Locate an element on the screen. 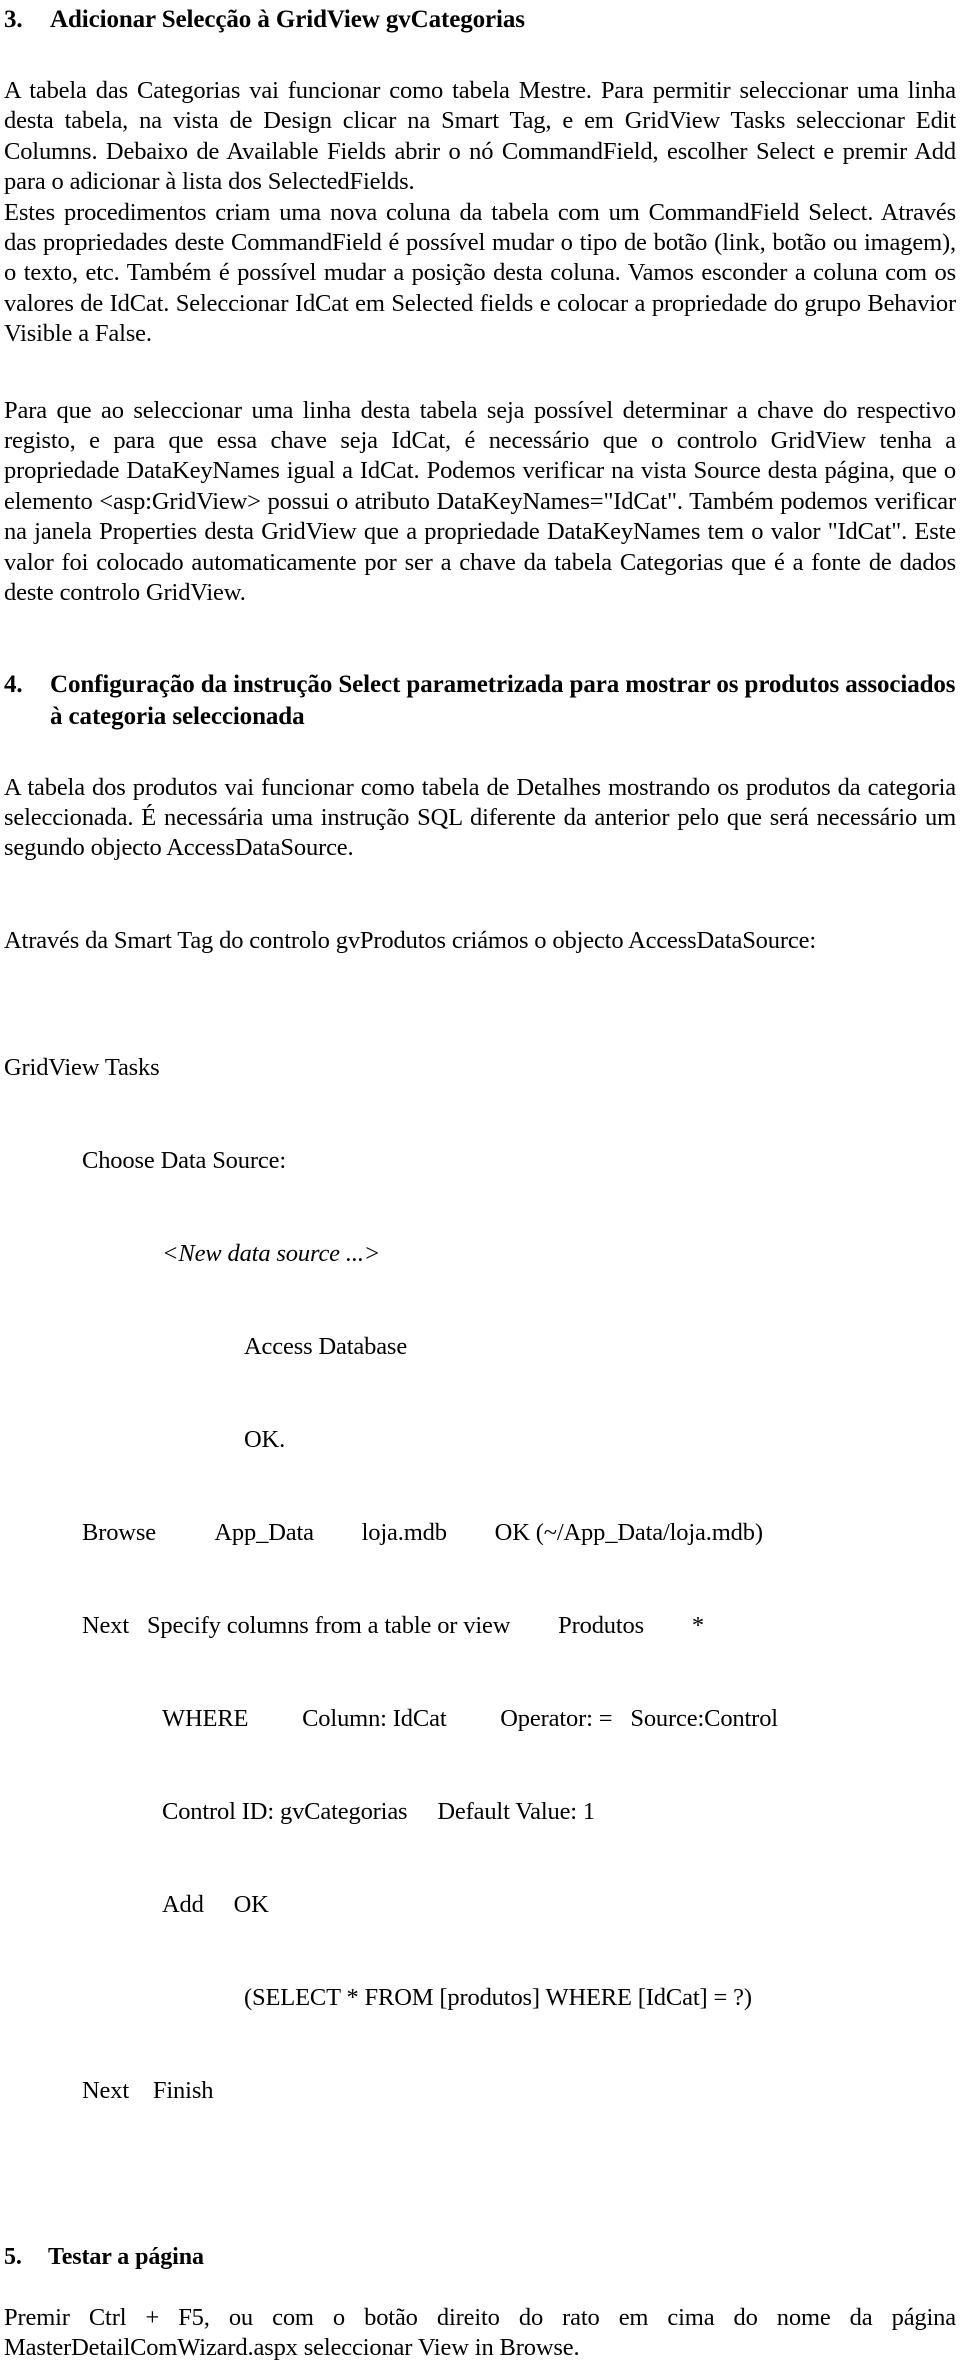  wizard-title: GridView Tasks is located at coordinates (82, 1068).